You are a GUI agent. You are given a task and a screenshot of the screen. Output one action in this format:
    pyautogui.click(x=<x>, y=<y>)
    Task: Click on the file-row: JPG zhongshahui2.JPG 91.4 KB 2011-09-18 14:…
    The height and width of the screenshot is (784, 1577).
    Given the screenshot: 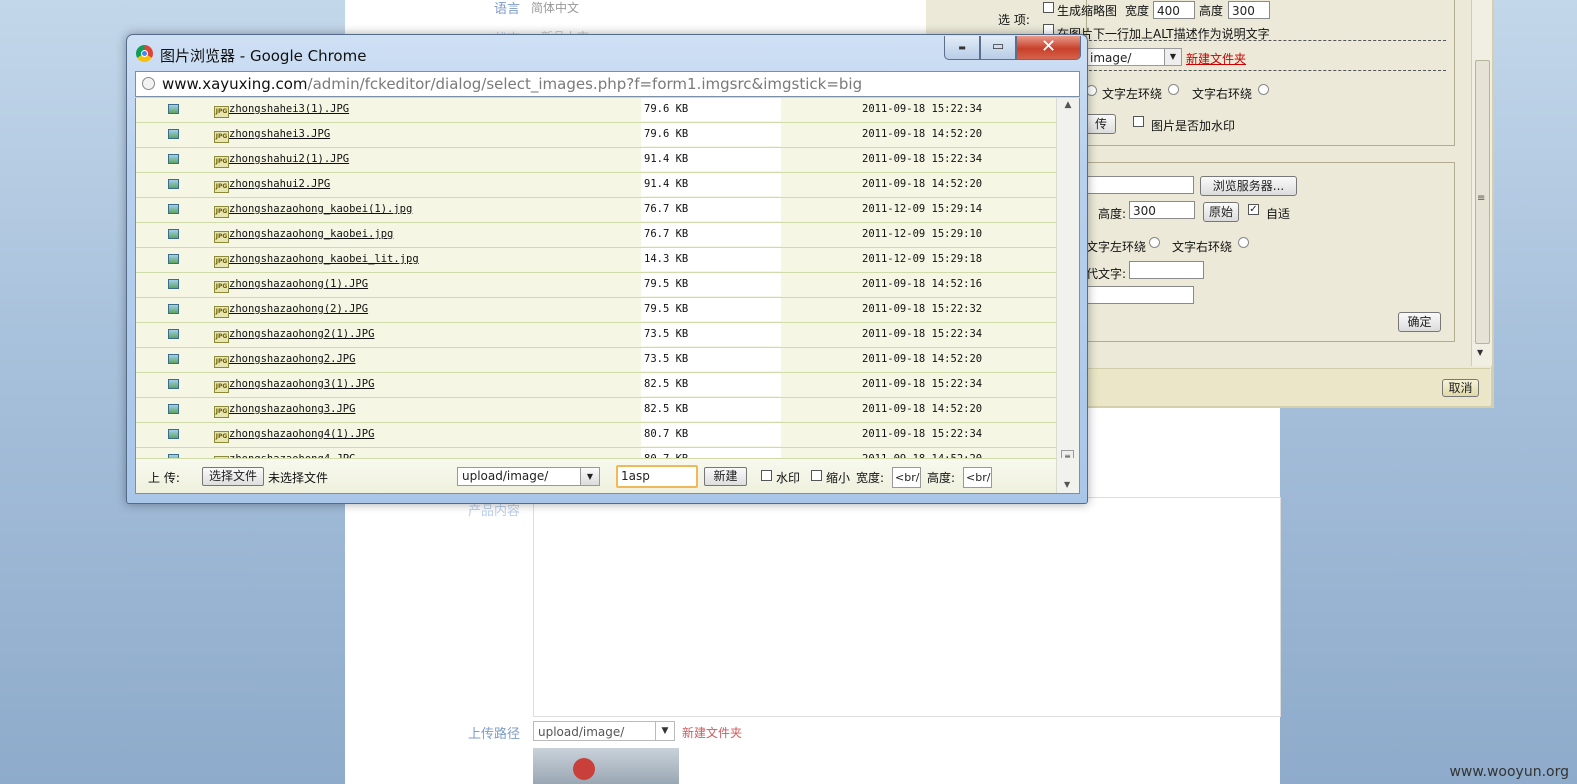 What is the action you would take?
    pyautogui.click(x=597, y=185)
    